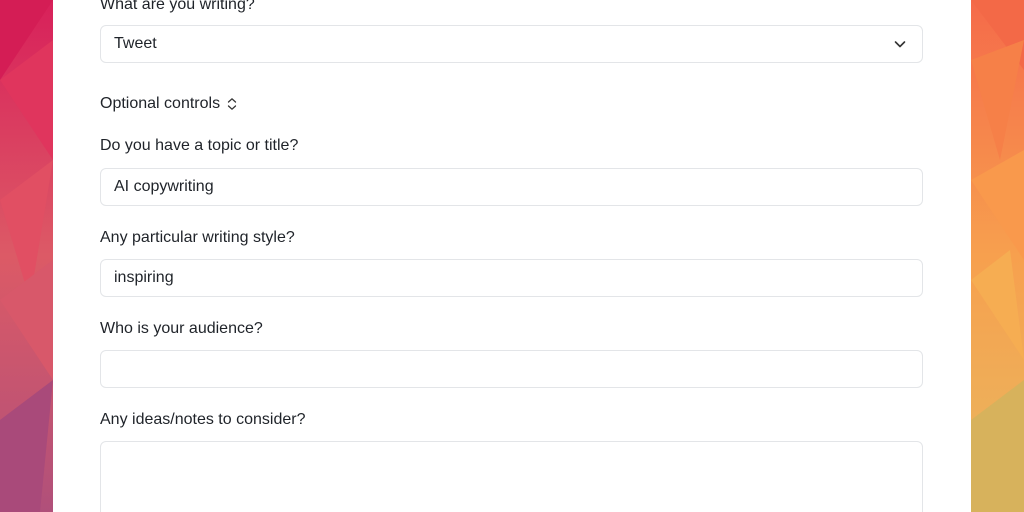  What do you see at coordinates (199, 145) in the screenshot?
I see `topic-label: Do you have a topic or title?` at bounding box center [199, 145].